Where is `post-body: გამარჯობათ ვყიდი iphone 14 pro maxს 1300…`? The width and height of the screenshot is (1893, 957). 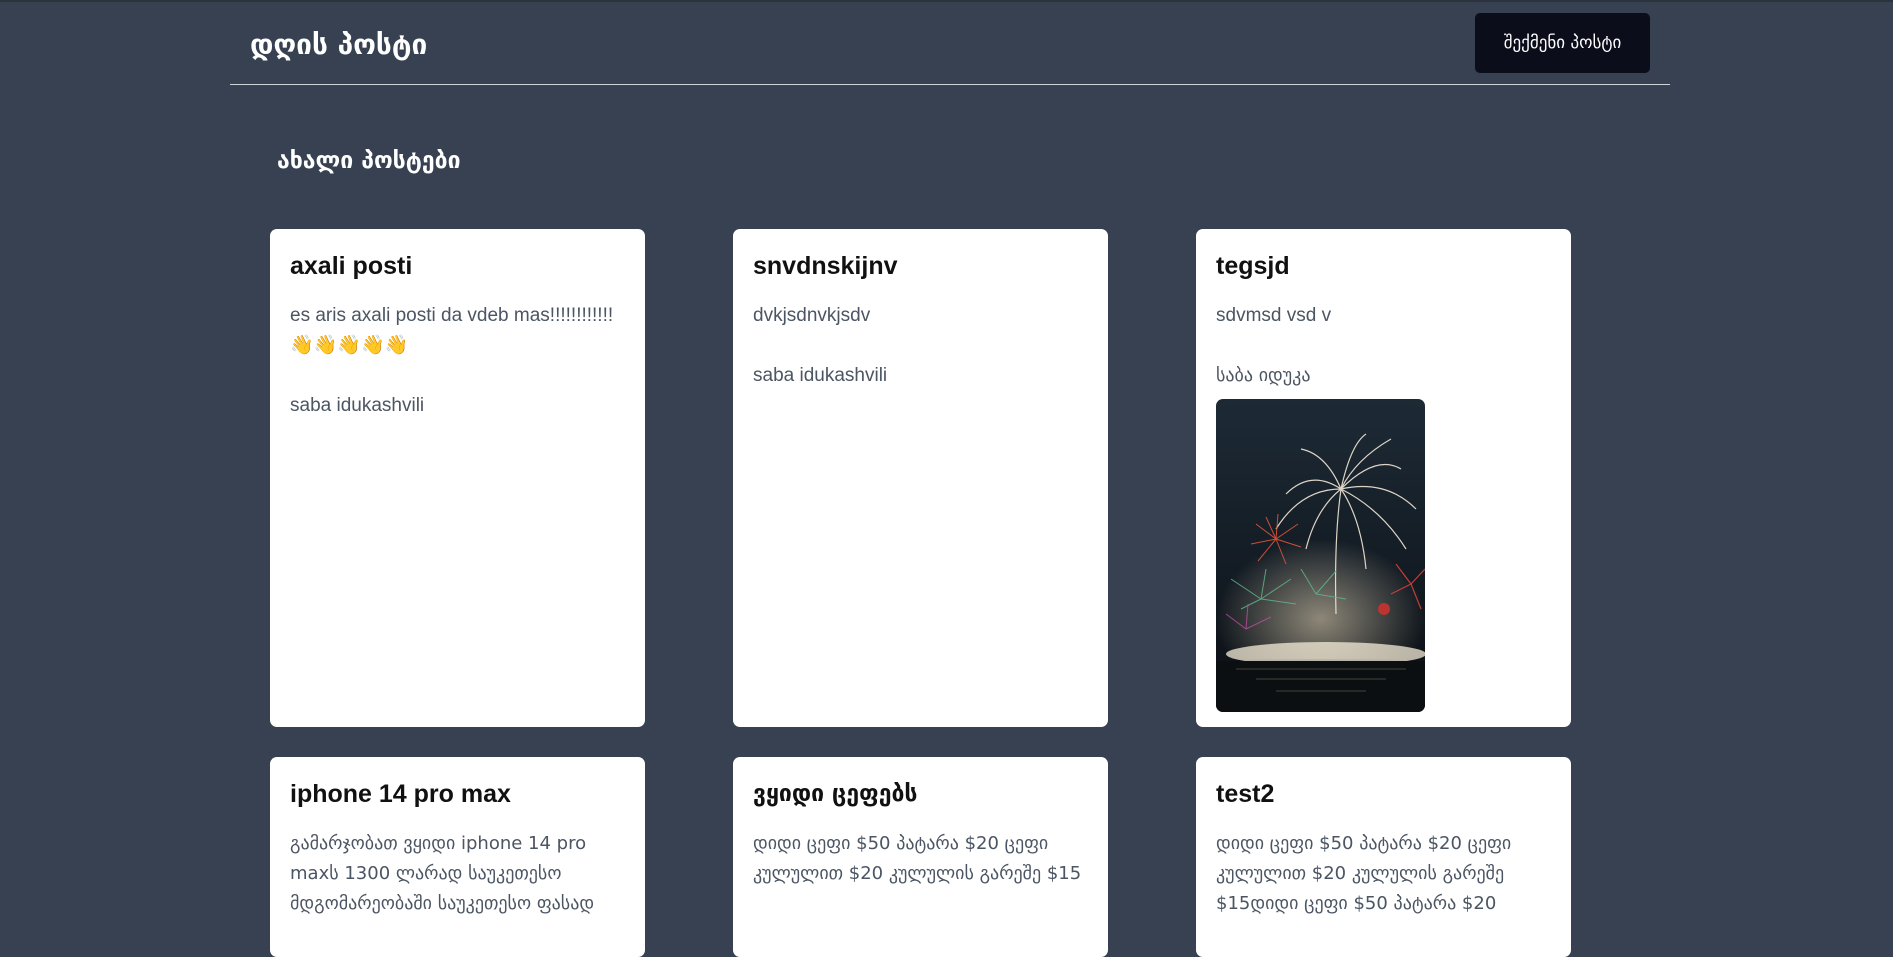 post-body: გამარჯობათ ვყიდი iphone 14 pro maxს 1300… is located at coordinates (442, 873).